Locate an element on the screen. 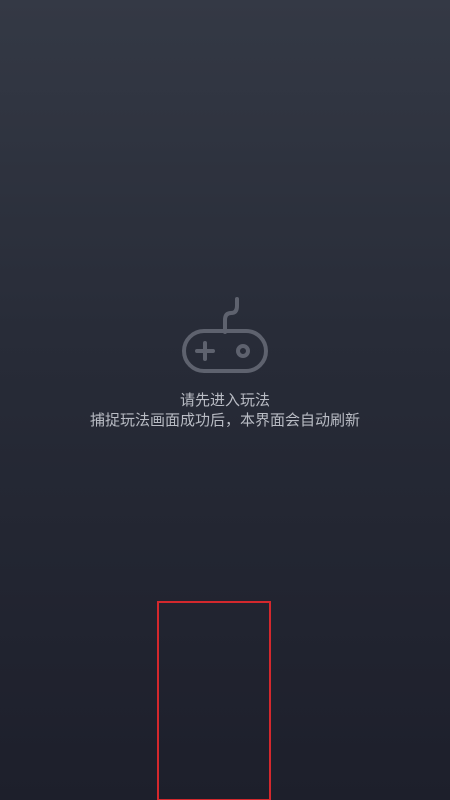 This screenshot has height=800, width=450. empty-state-description: 捕捉玩法画面成功后，本界面会自动刷新 is located at coordinates (224, 420).